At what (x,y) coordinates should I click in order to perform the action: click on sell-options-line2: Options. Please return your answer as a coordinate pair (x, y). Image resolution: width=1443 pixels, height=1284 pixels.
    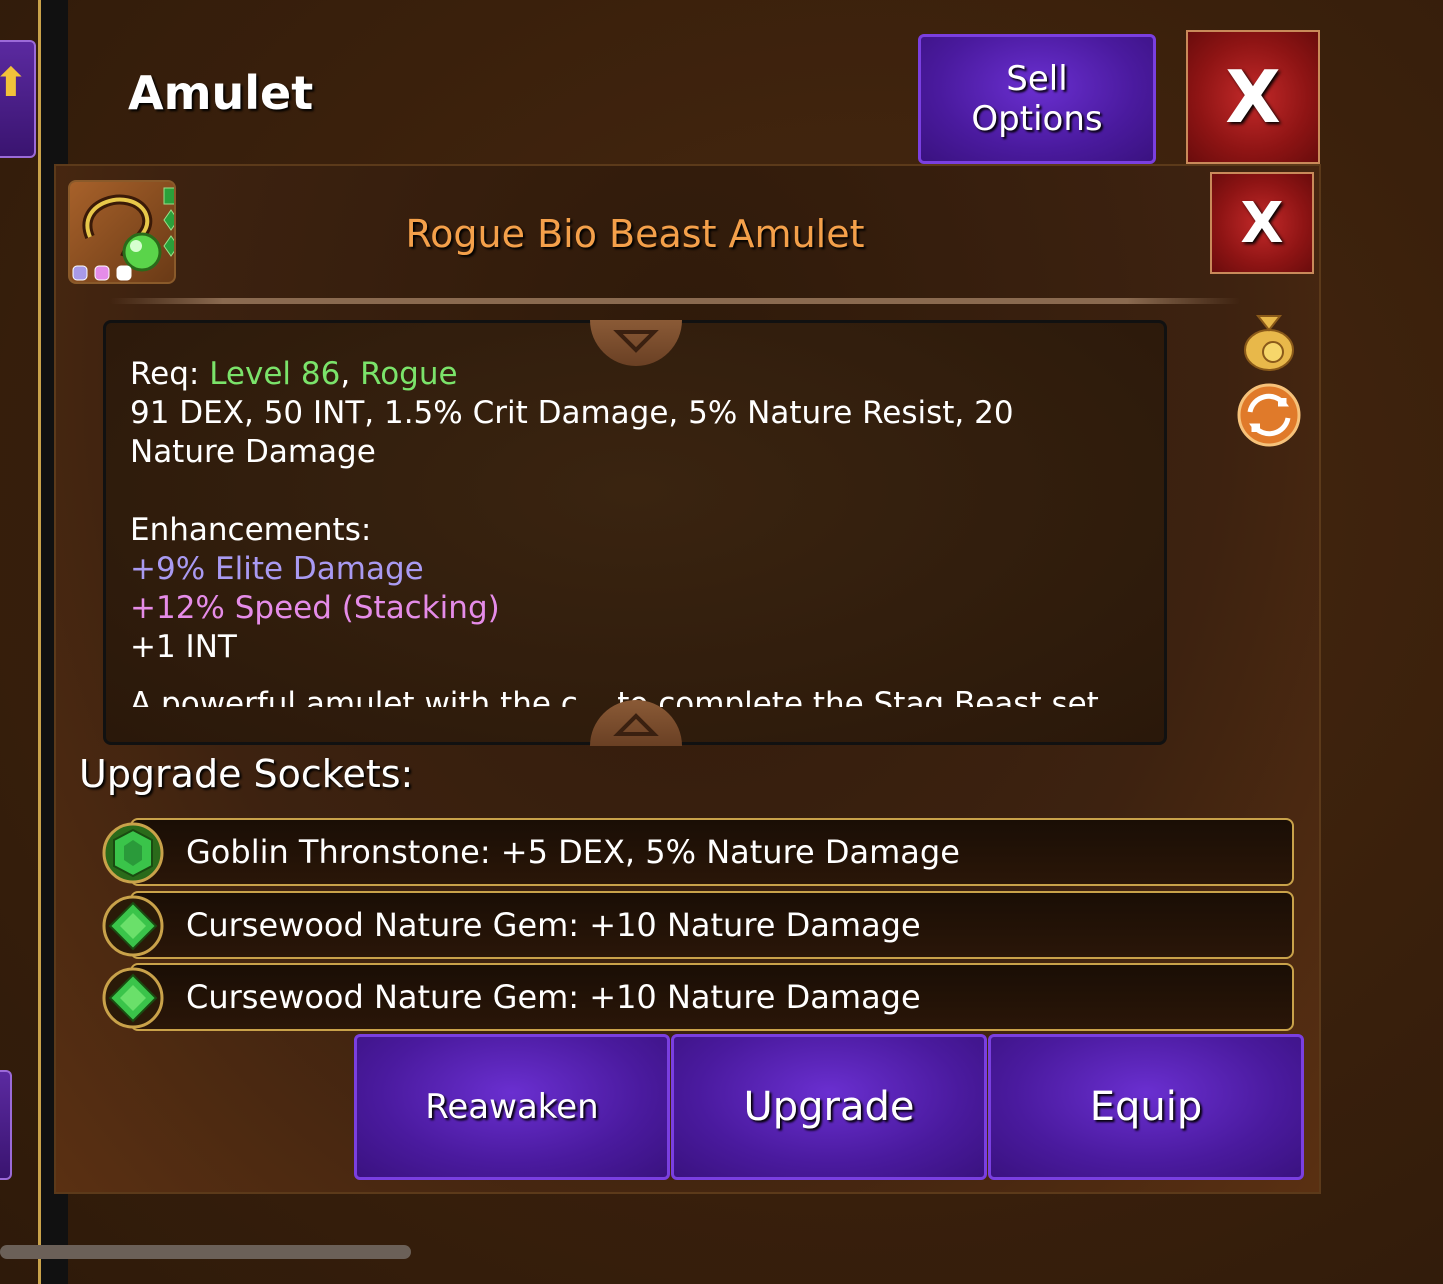
    Looking at the image, I should click on (1037, 119).